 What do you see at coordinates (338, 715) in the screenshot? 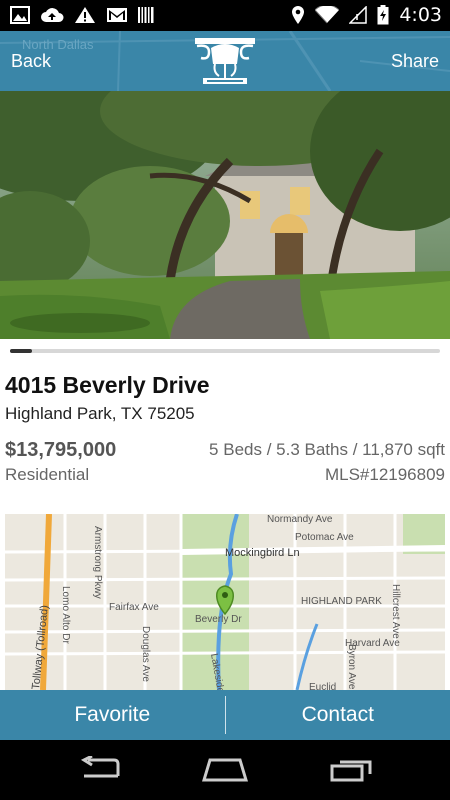
I see `contact-button: Contact` at bounding box center [338, 715].